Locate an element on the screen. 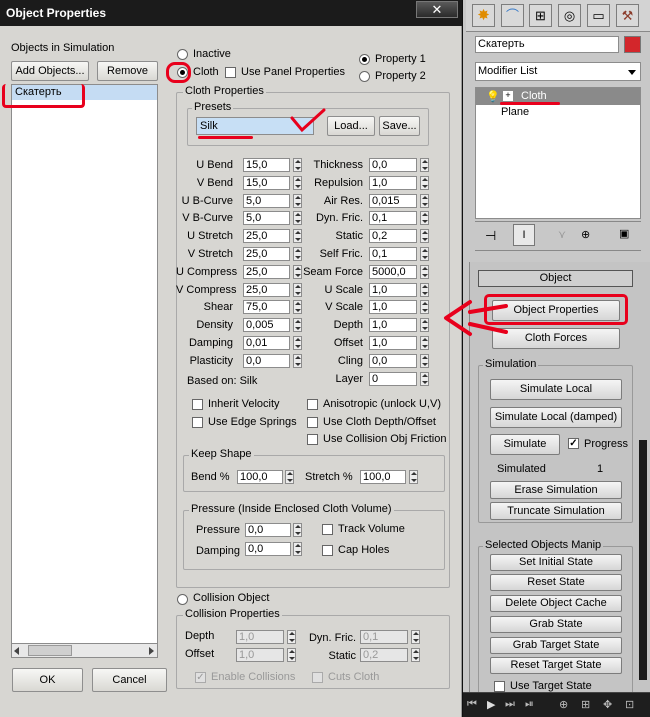 The image size is (650, 717). make-unique-icon: ⋎ is located at coordinates (562, 234).